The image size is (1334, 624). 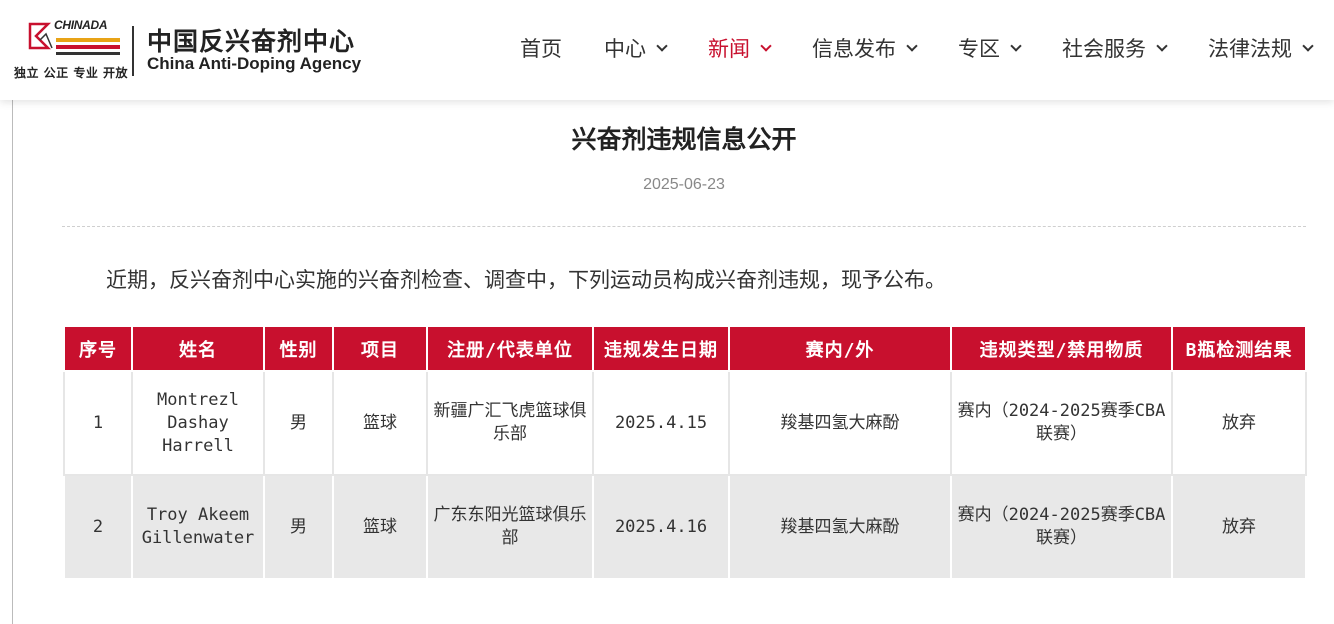 What do you see at coordinates (1061, 348) in the screenshot?
I see `column-header: 违规类型/禁用物质` at bounding box center [1061, 348].